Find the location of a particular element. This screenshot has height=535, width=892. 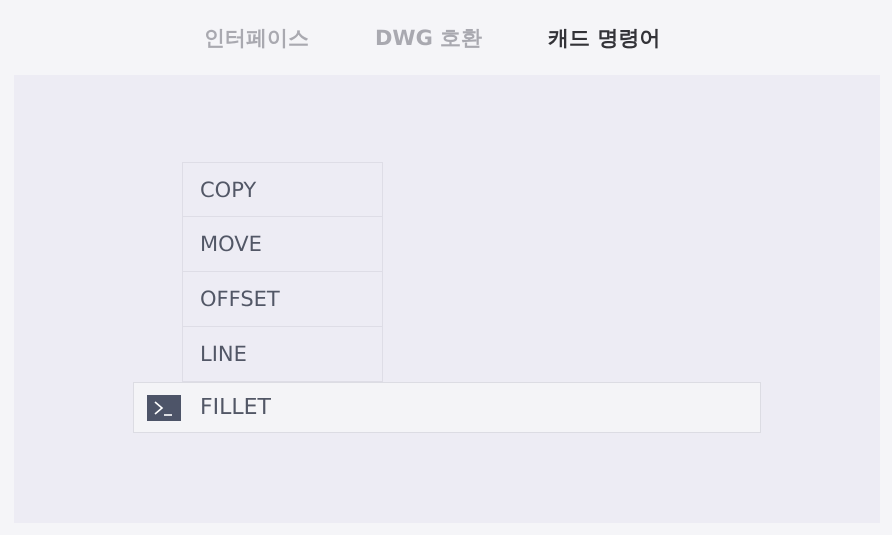

command-field: FILLET is located at coordinates (447, 407).